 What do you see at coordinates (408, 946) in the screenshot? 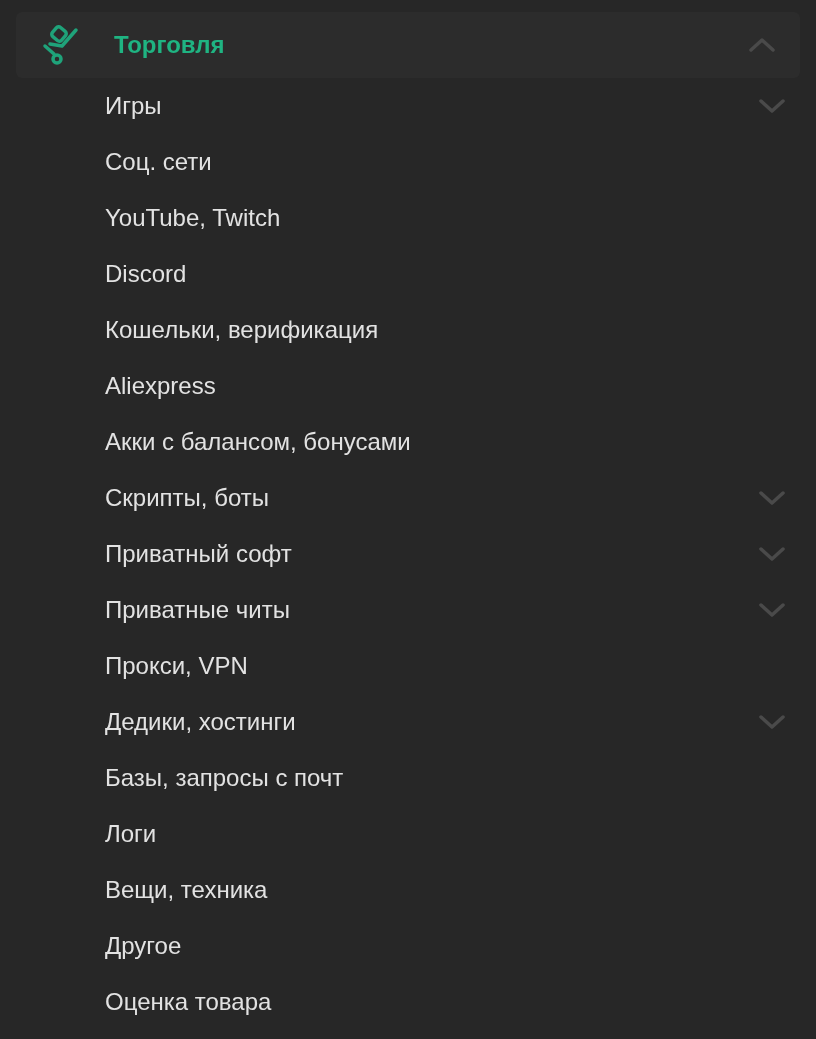
I see `menu-item: Другое` at bounding box center [408, 946].